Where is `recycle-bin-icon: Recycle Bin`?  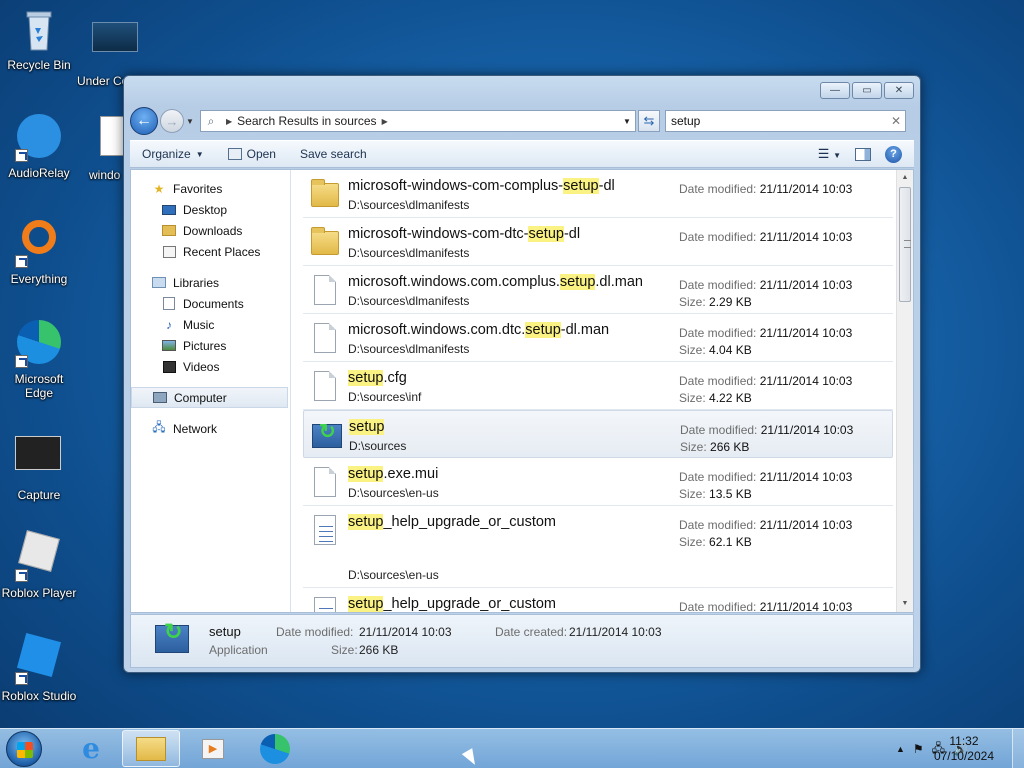
recycle-bin-icon: Recycle Bin is located at coordinates (39, 39).